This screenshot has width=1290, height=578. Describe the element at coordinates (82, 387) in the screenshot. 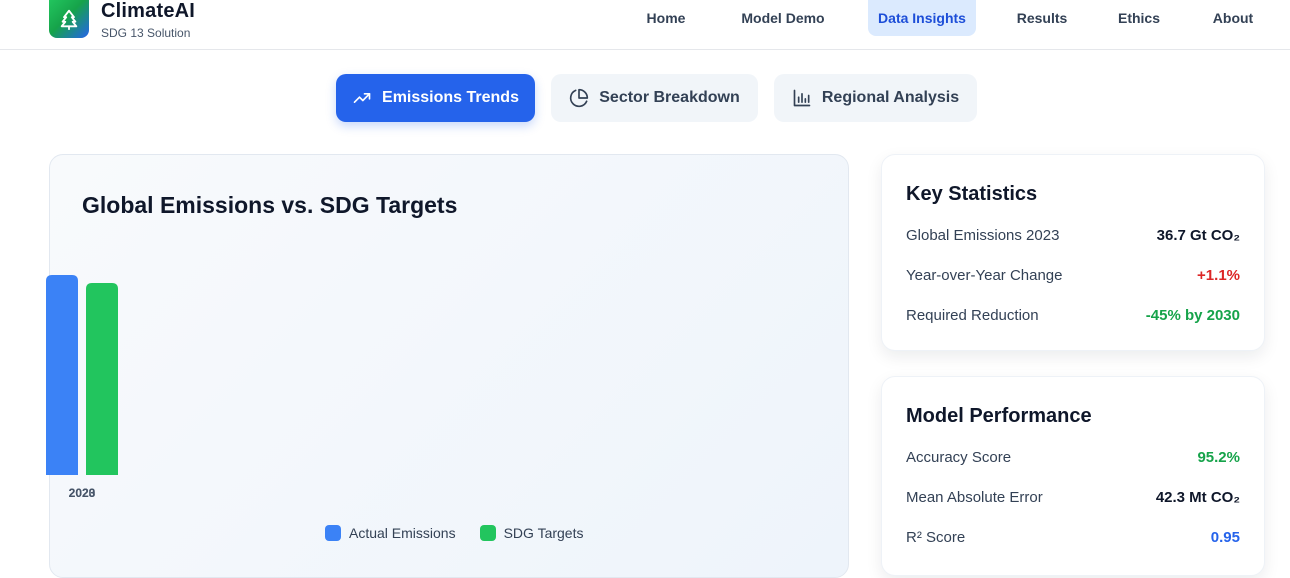

I see `emissions-bar-chart: 20202023` at that location.